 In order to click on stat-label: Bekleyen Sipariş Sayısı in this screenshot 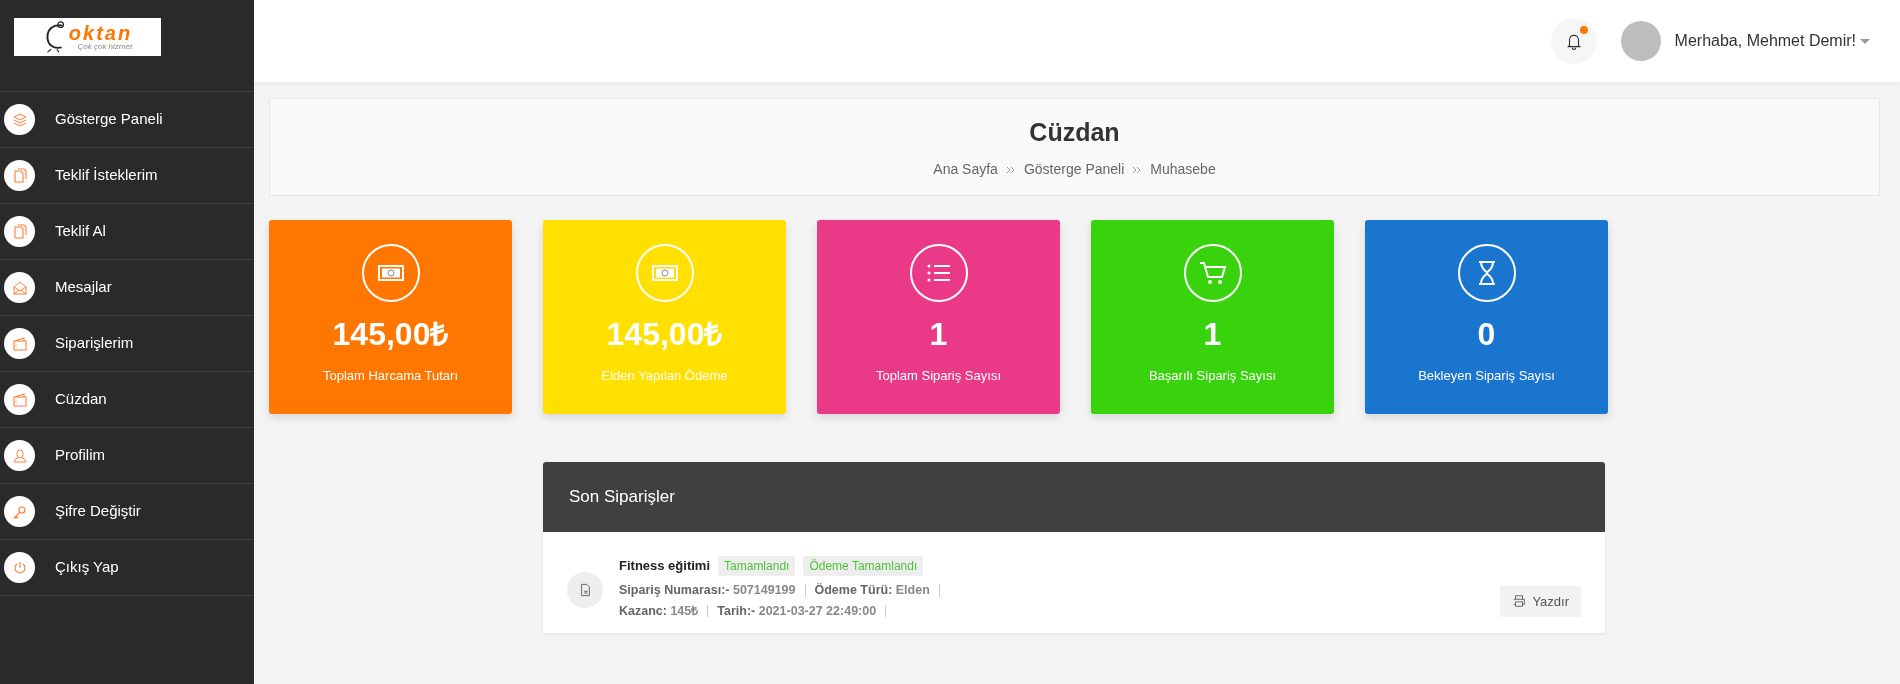, I will do `click(1486, 376)`.